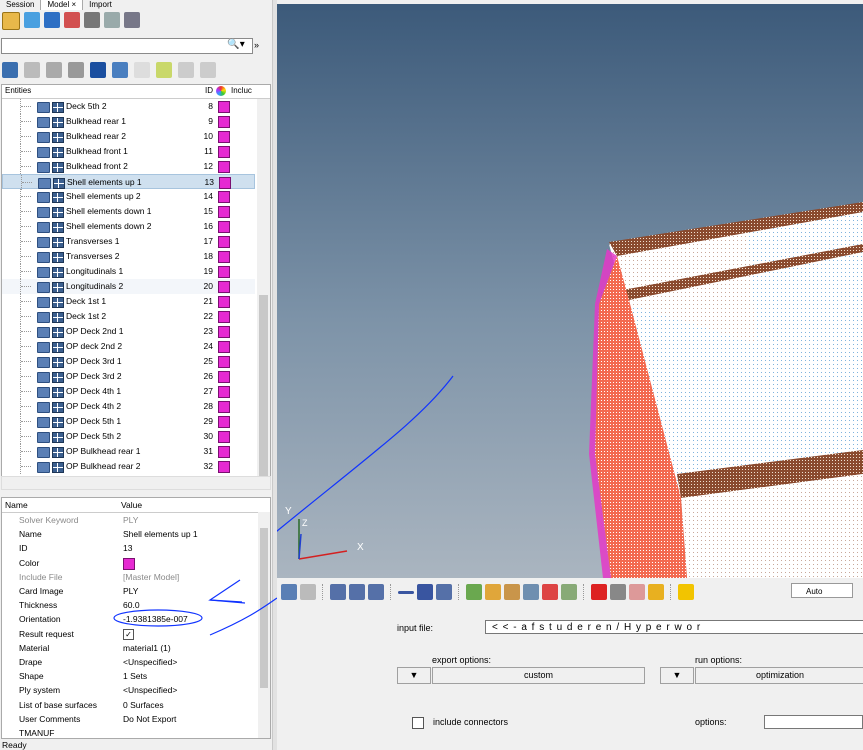 This screenshot has height=750, width=863. Describe the element at coordinates (308, 592) in the screenshot. I see `wrench-icon` at that location.